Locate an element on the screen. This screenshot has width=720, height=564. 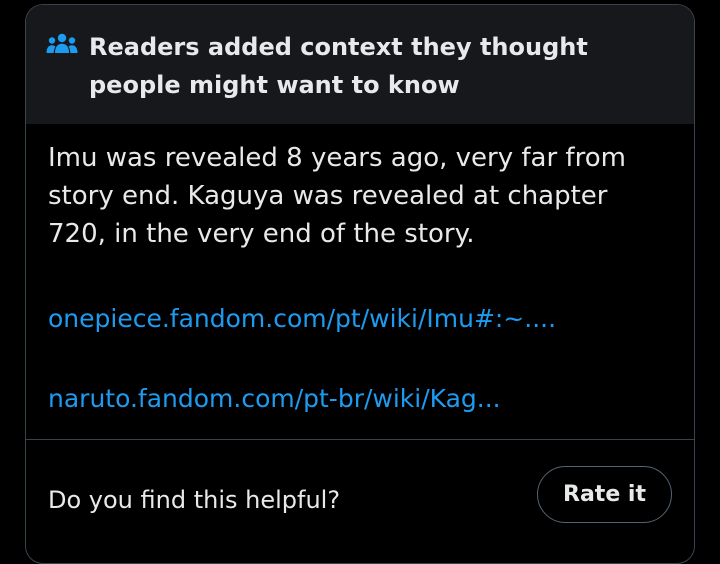
helpful-question: Do you find this helpful? is located at coordinates (194, 500).